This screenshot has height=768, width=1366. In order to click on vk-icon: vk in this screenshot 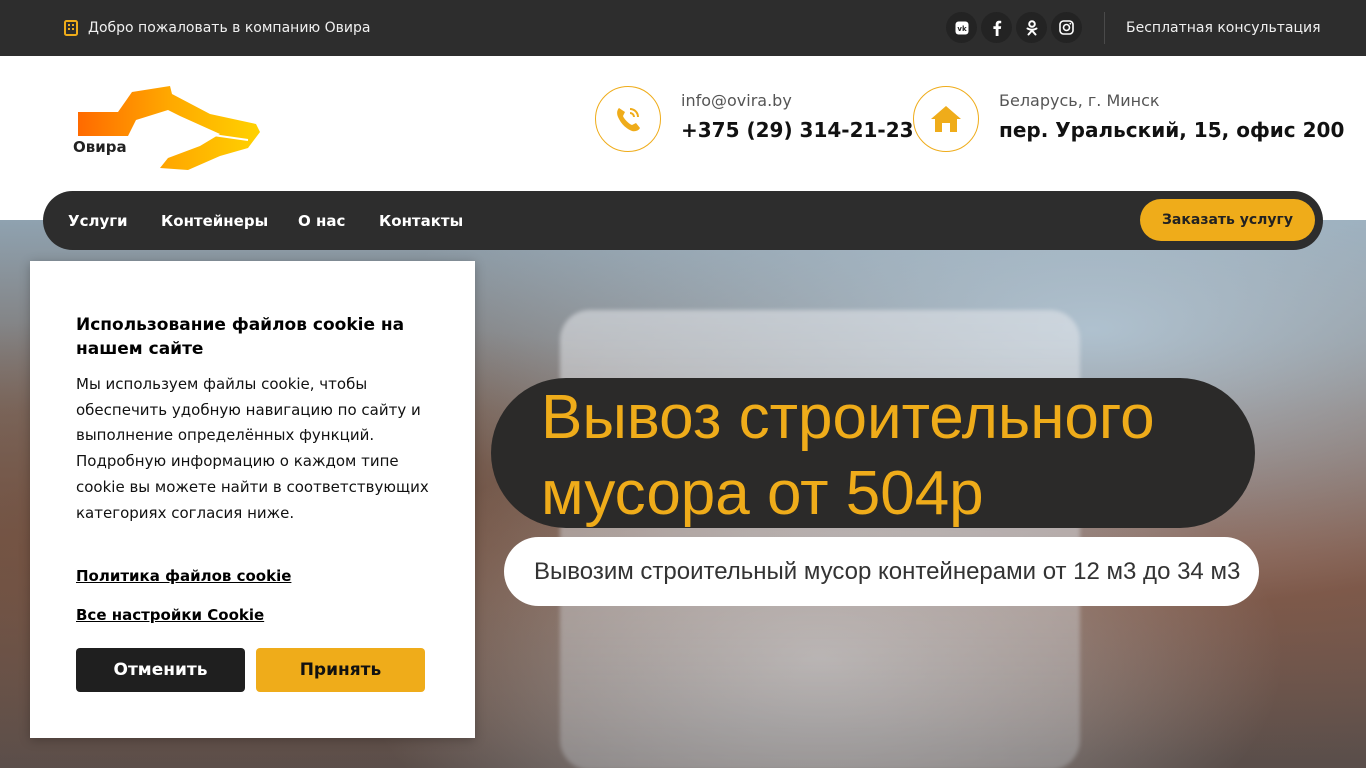, I will do `click(961, 27)`.